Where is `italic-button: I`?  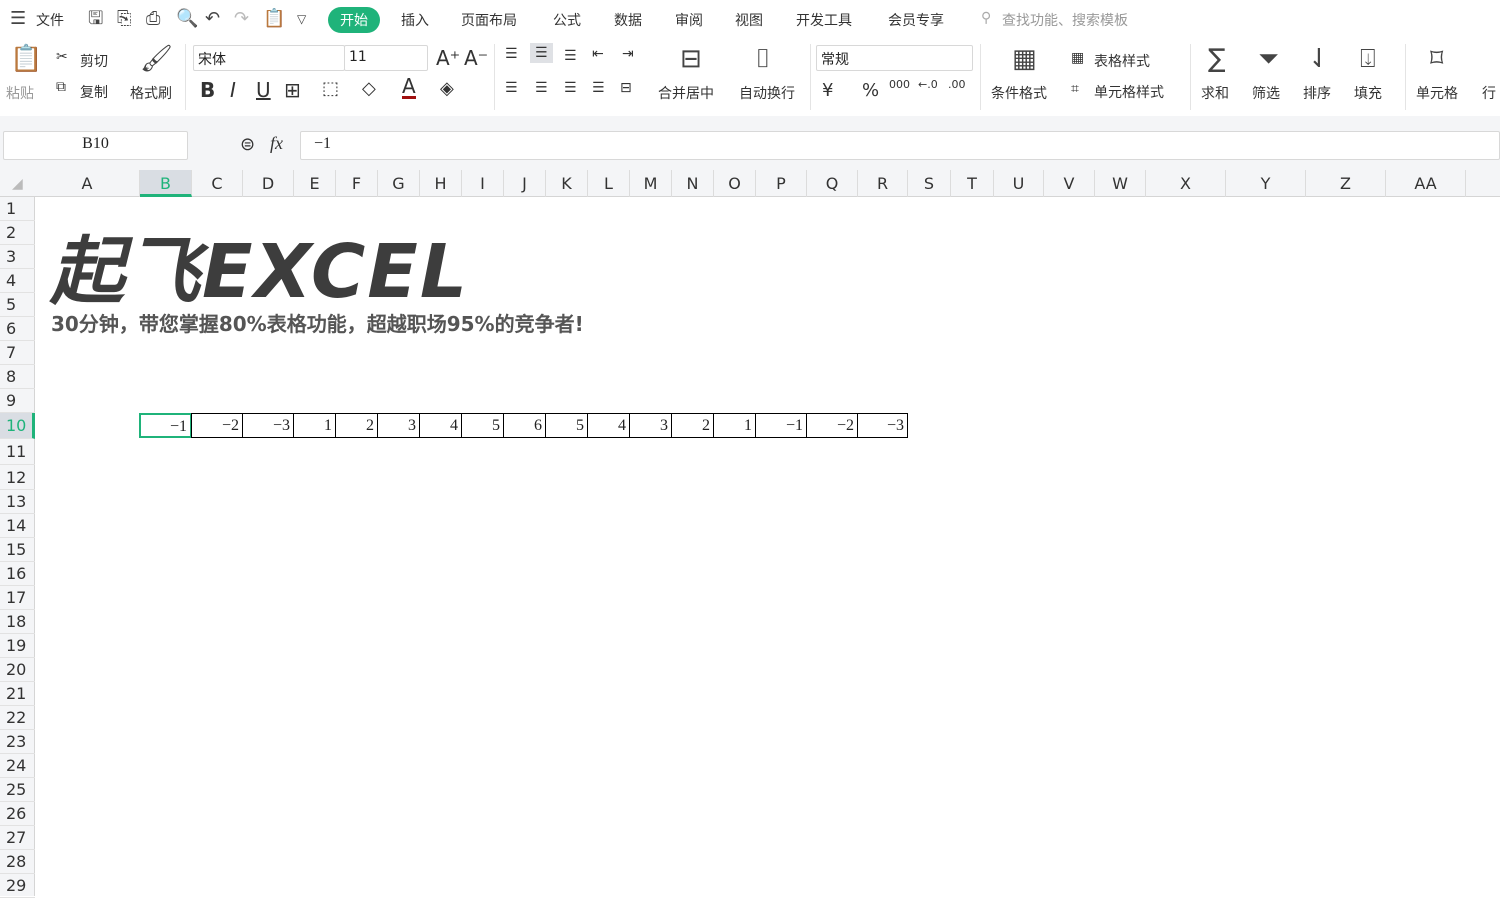
italic-button: I is located at coordinates (233, 90).